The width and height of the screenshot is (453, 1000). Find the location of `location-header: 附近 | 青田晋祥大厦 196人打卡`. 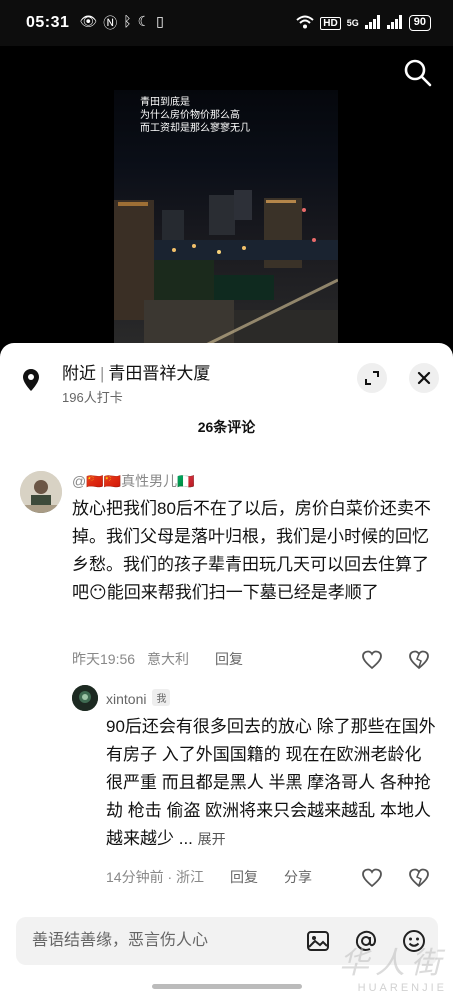

location-header: 附近 | 青田晋祥大厦 196人打卡 is located at coordinates (228, 382).